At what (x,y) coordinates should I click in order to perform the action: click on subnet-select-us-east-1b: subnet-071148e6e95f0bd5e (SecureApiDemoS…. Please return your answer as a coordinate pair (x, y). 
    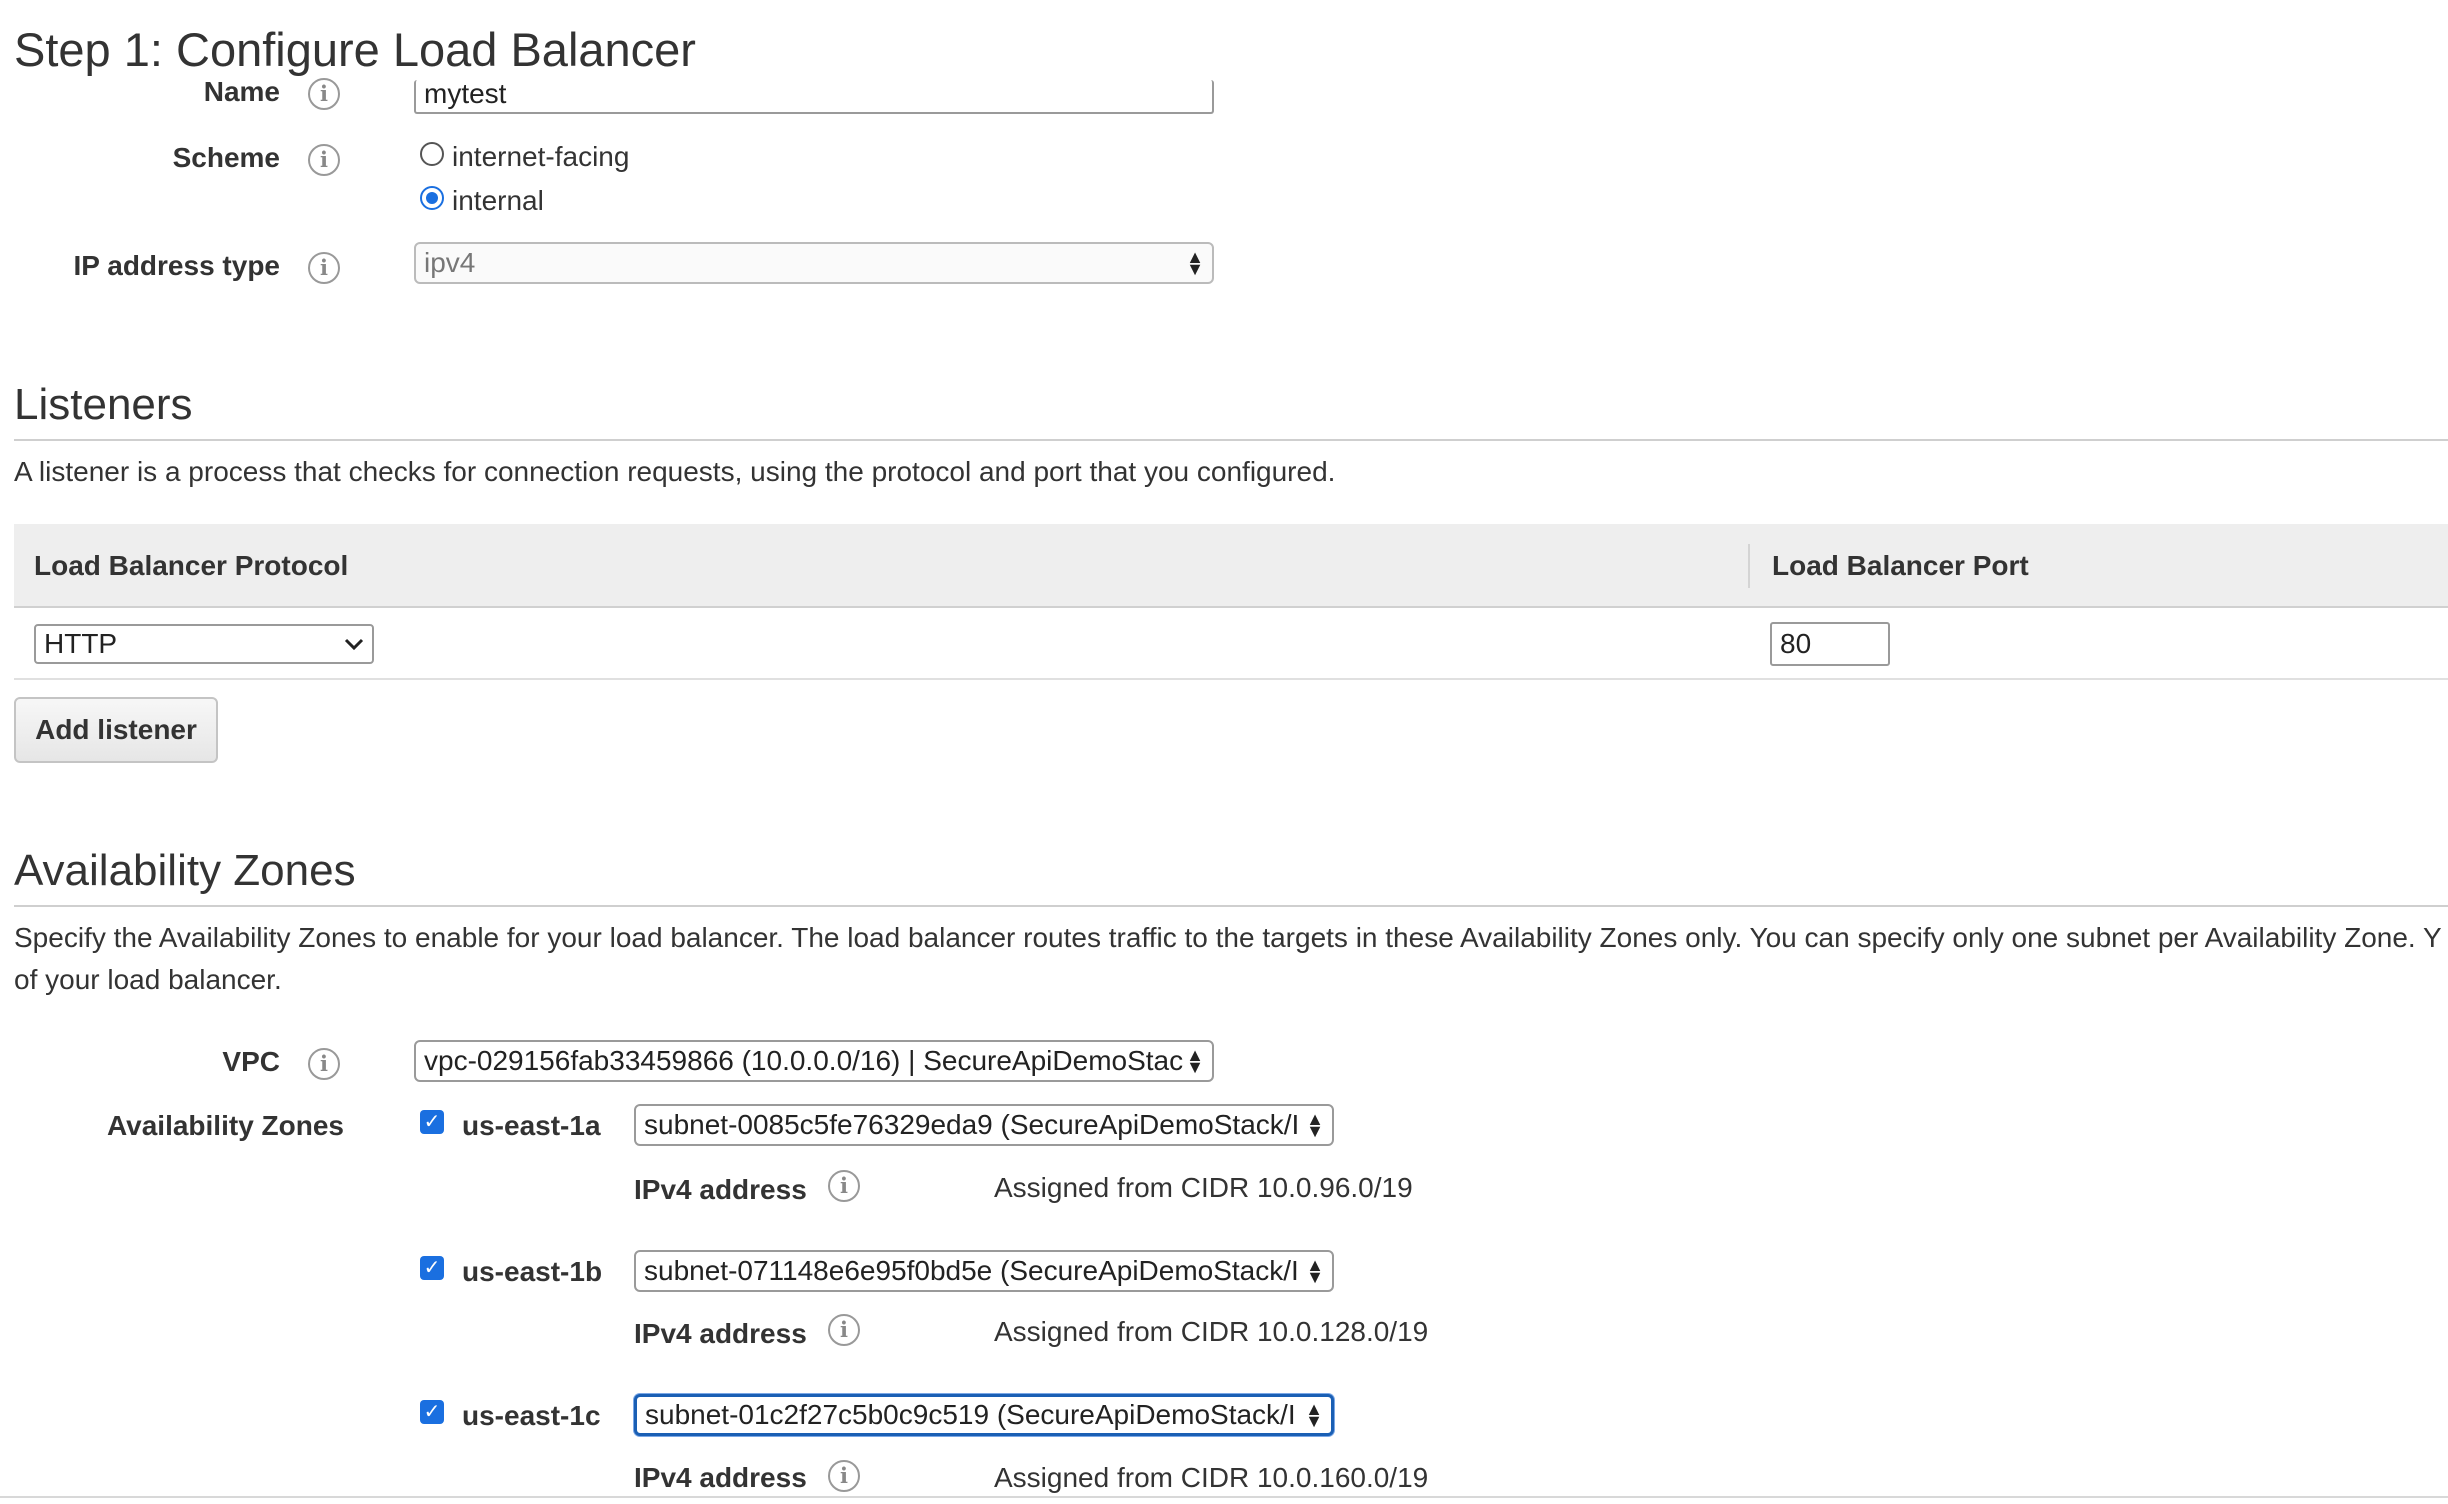
    Looking at the image, I should click on (984, 1271).